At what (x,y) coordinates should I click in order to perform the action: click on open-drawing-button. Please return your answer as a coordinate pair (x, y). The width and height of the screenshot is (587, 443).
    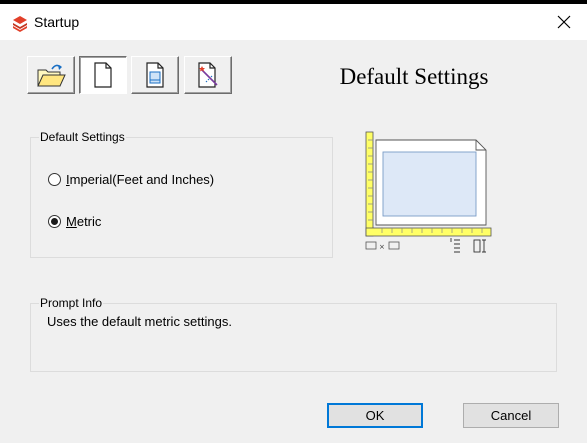
    Looking at the image, I should click on (51, 75).